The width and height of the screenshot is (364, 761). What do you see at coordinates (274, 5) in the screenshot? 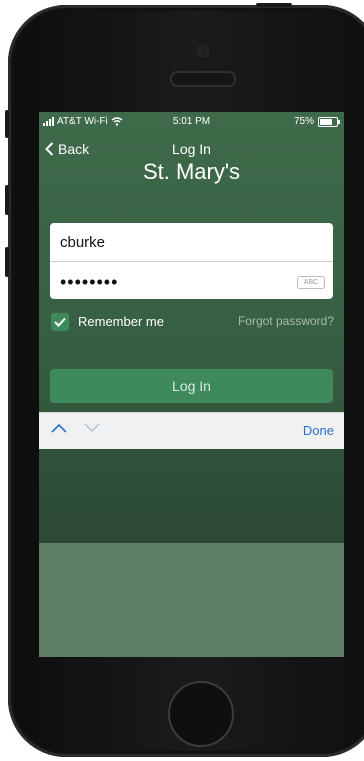
I see `power-button` at bounding box center [274, 5].